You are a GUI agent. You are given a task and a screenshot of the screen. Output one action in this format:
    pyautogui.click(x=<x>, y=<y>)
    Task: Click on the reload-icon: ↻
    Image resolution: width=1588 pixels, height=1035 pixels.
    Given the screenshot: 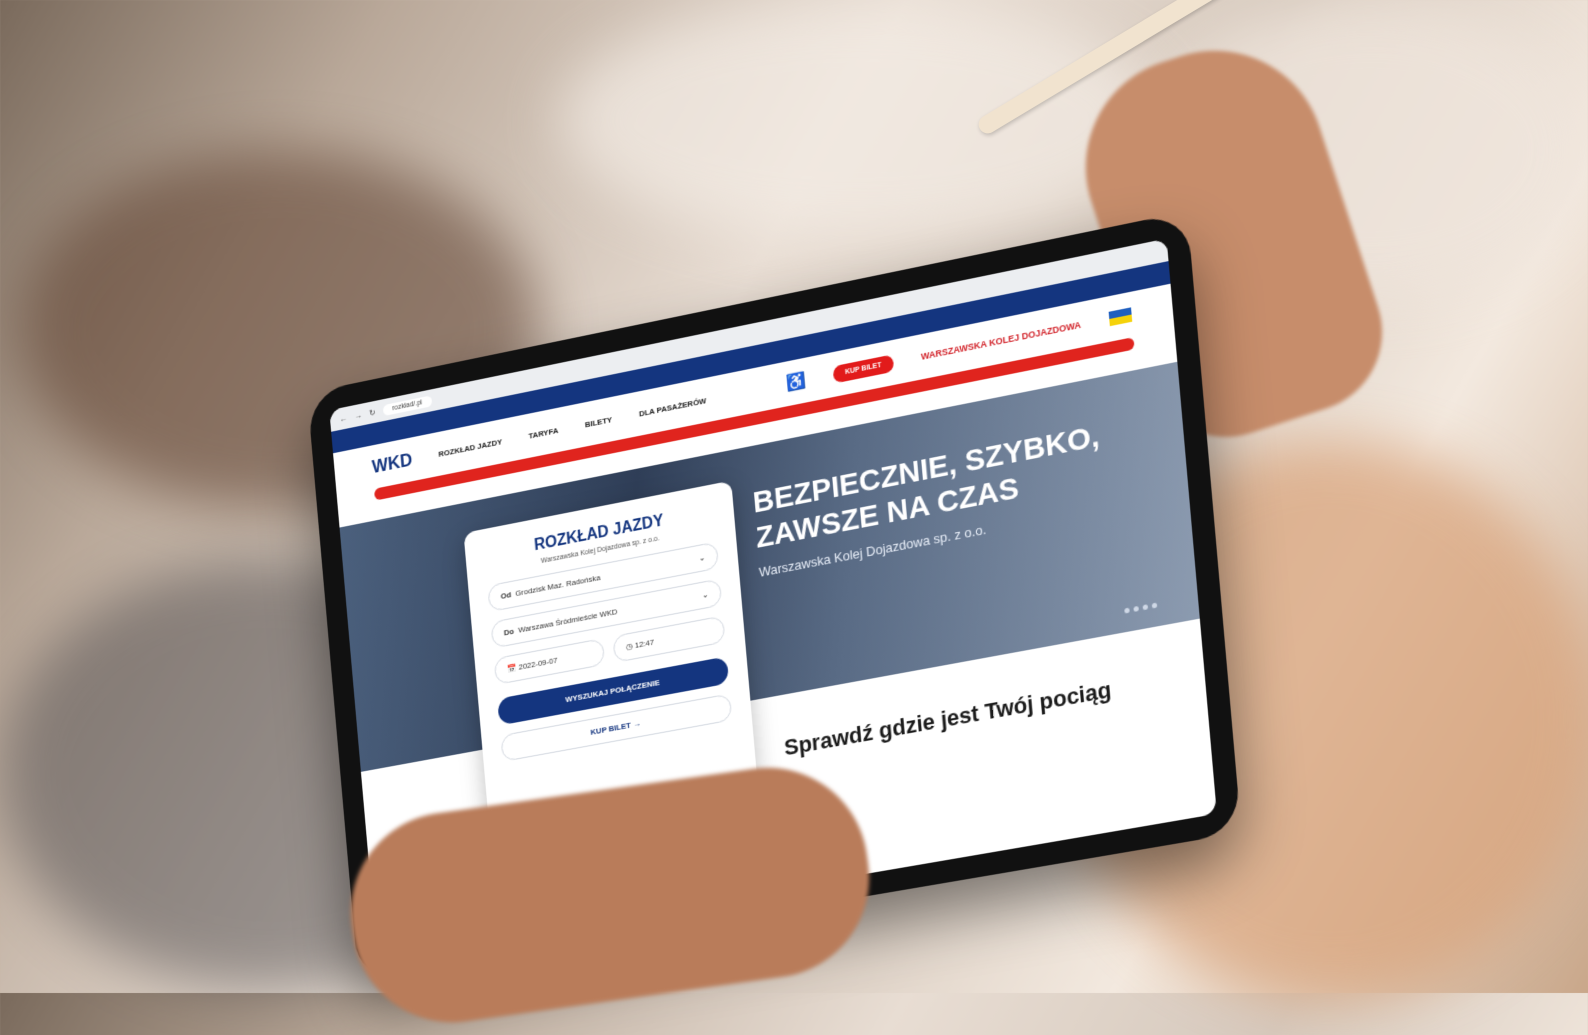 What is the action you would take?
    pyautogui.click(x=372, y=412)
    